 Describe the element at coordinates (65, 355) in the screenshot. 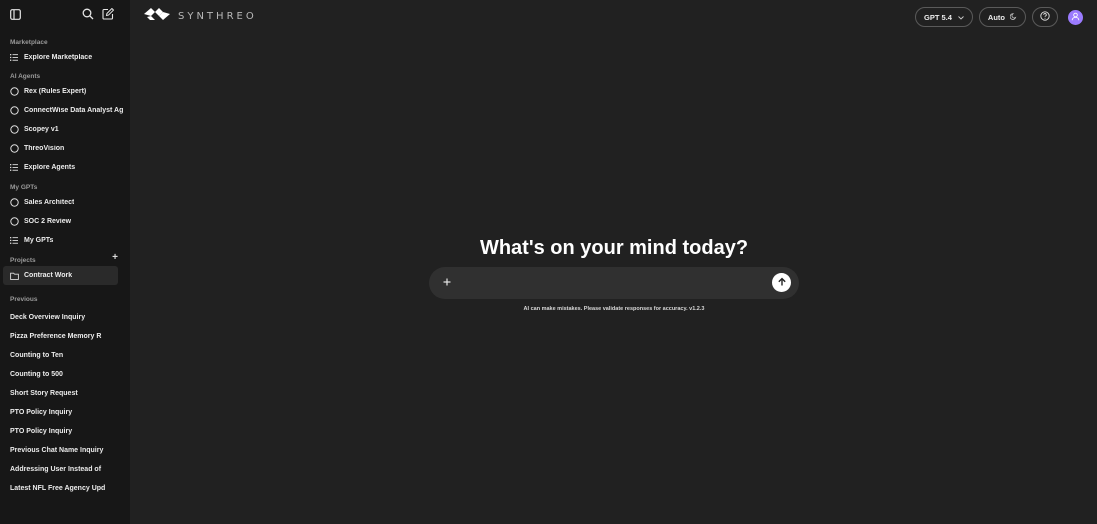

I see `history-item: Counting to Ten` at that location.